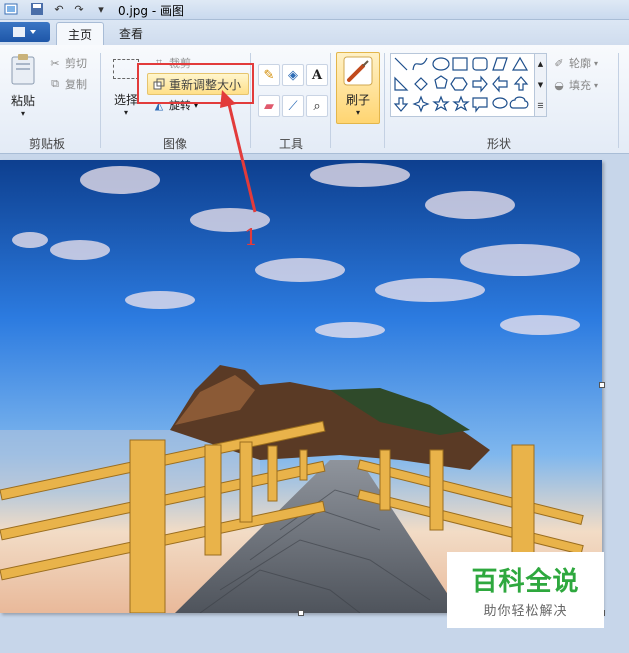  Describe the element at coordinates (525, 582) in the screenshot. I see `watermark-main: 百科全说` at that location.